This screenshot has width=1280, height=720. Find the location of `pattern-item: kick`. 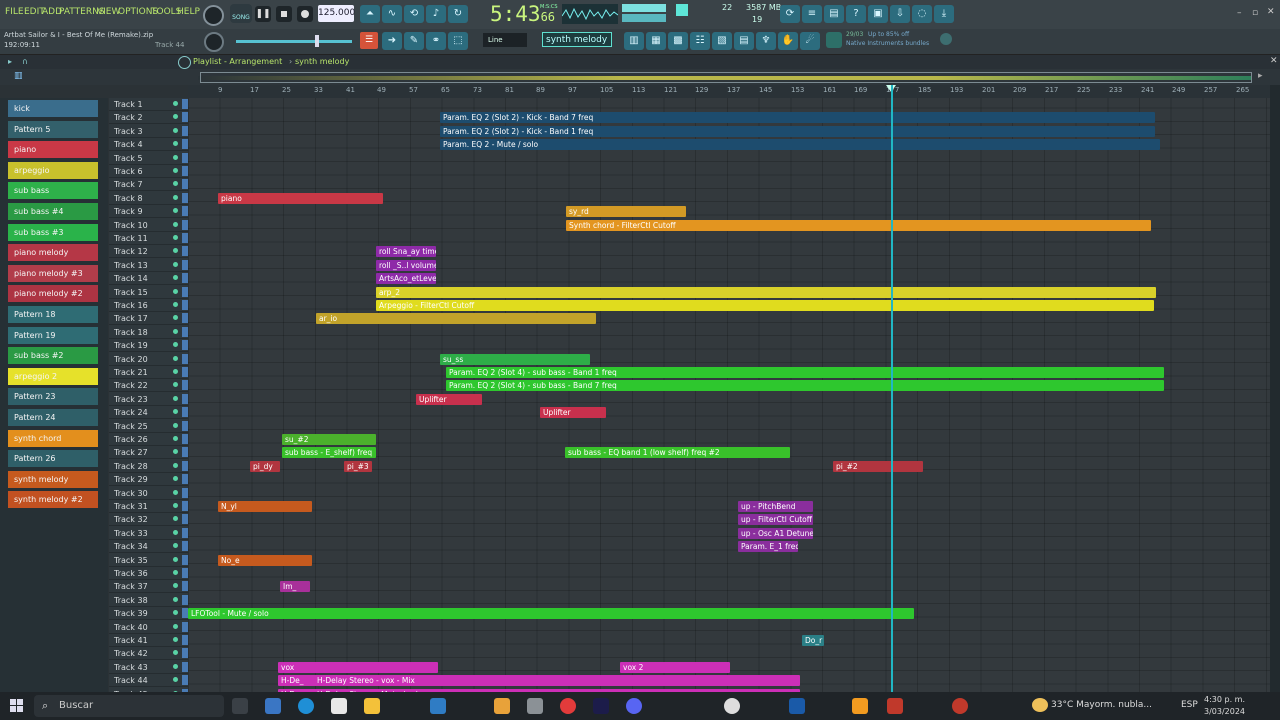

pattern-item: kick is located at coordinates (53, 108).